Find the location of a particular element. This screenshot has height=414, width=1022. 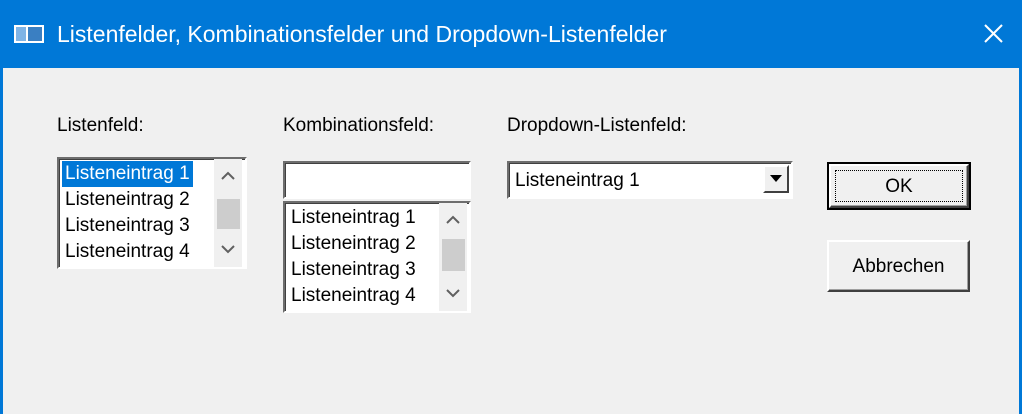

combobox-scrollbar is located at coordinates (453, 257).